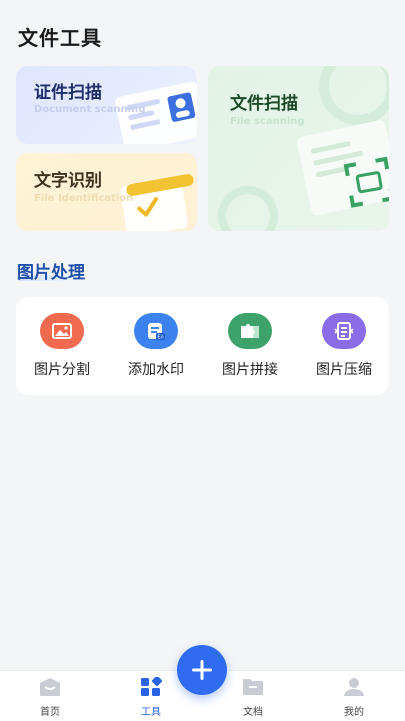 The image size is (405, 721). Describe the element at coordinates (68, 181) in the screenshot. I see `text-recognition-title: 文字识别` at that location.